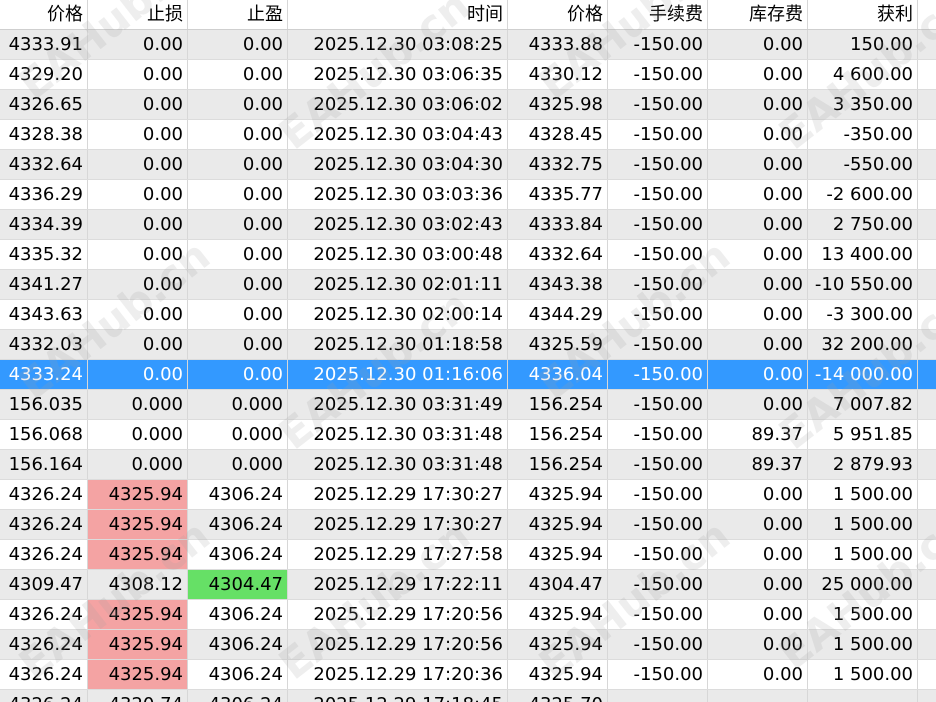 The height and width of the screenshot is (702, 936). Describe the element at coordinates (238, 14) in the screenshot. I see `header-take-profit: 止盈` at that location.